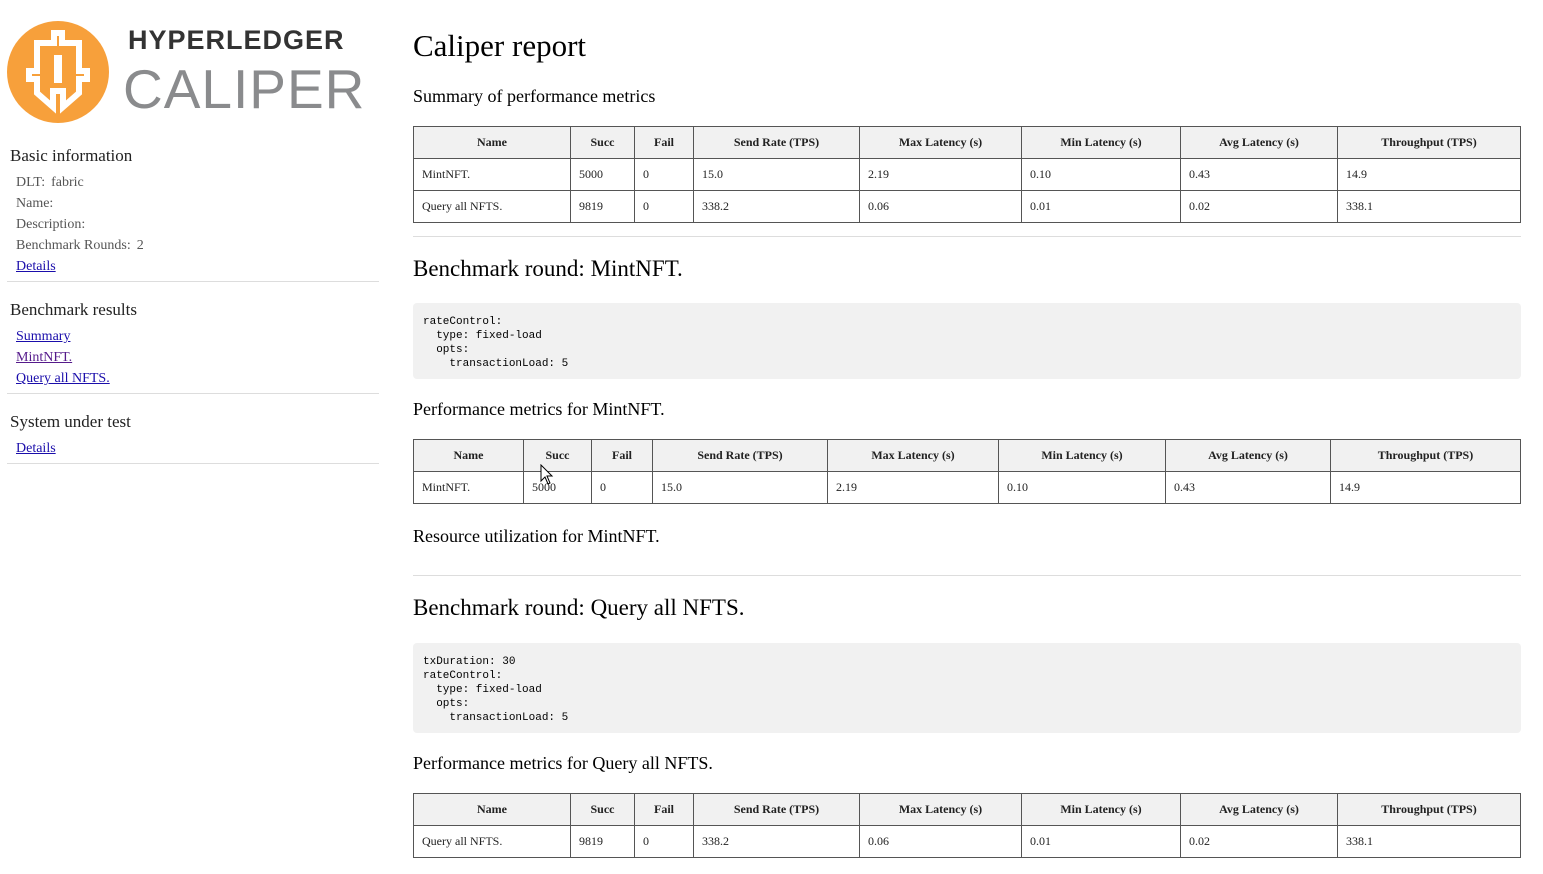  Describe the element at coordinates (244, 89) in the screenshot. I see `logo-bottom-text: CALIPER` at that location.